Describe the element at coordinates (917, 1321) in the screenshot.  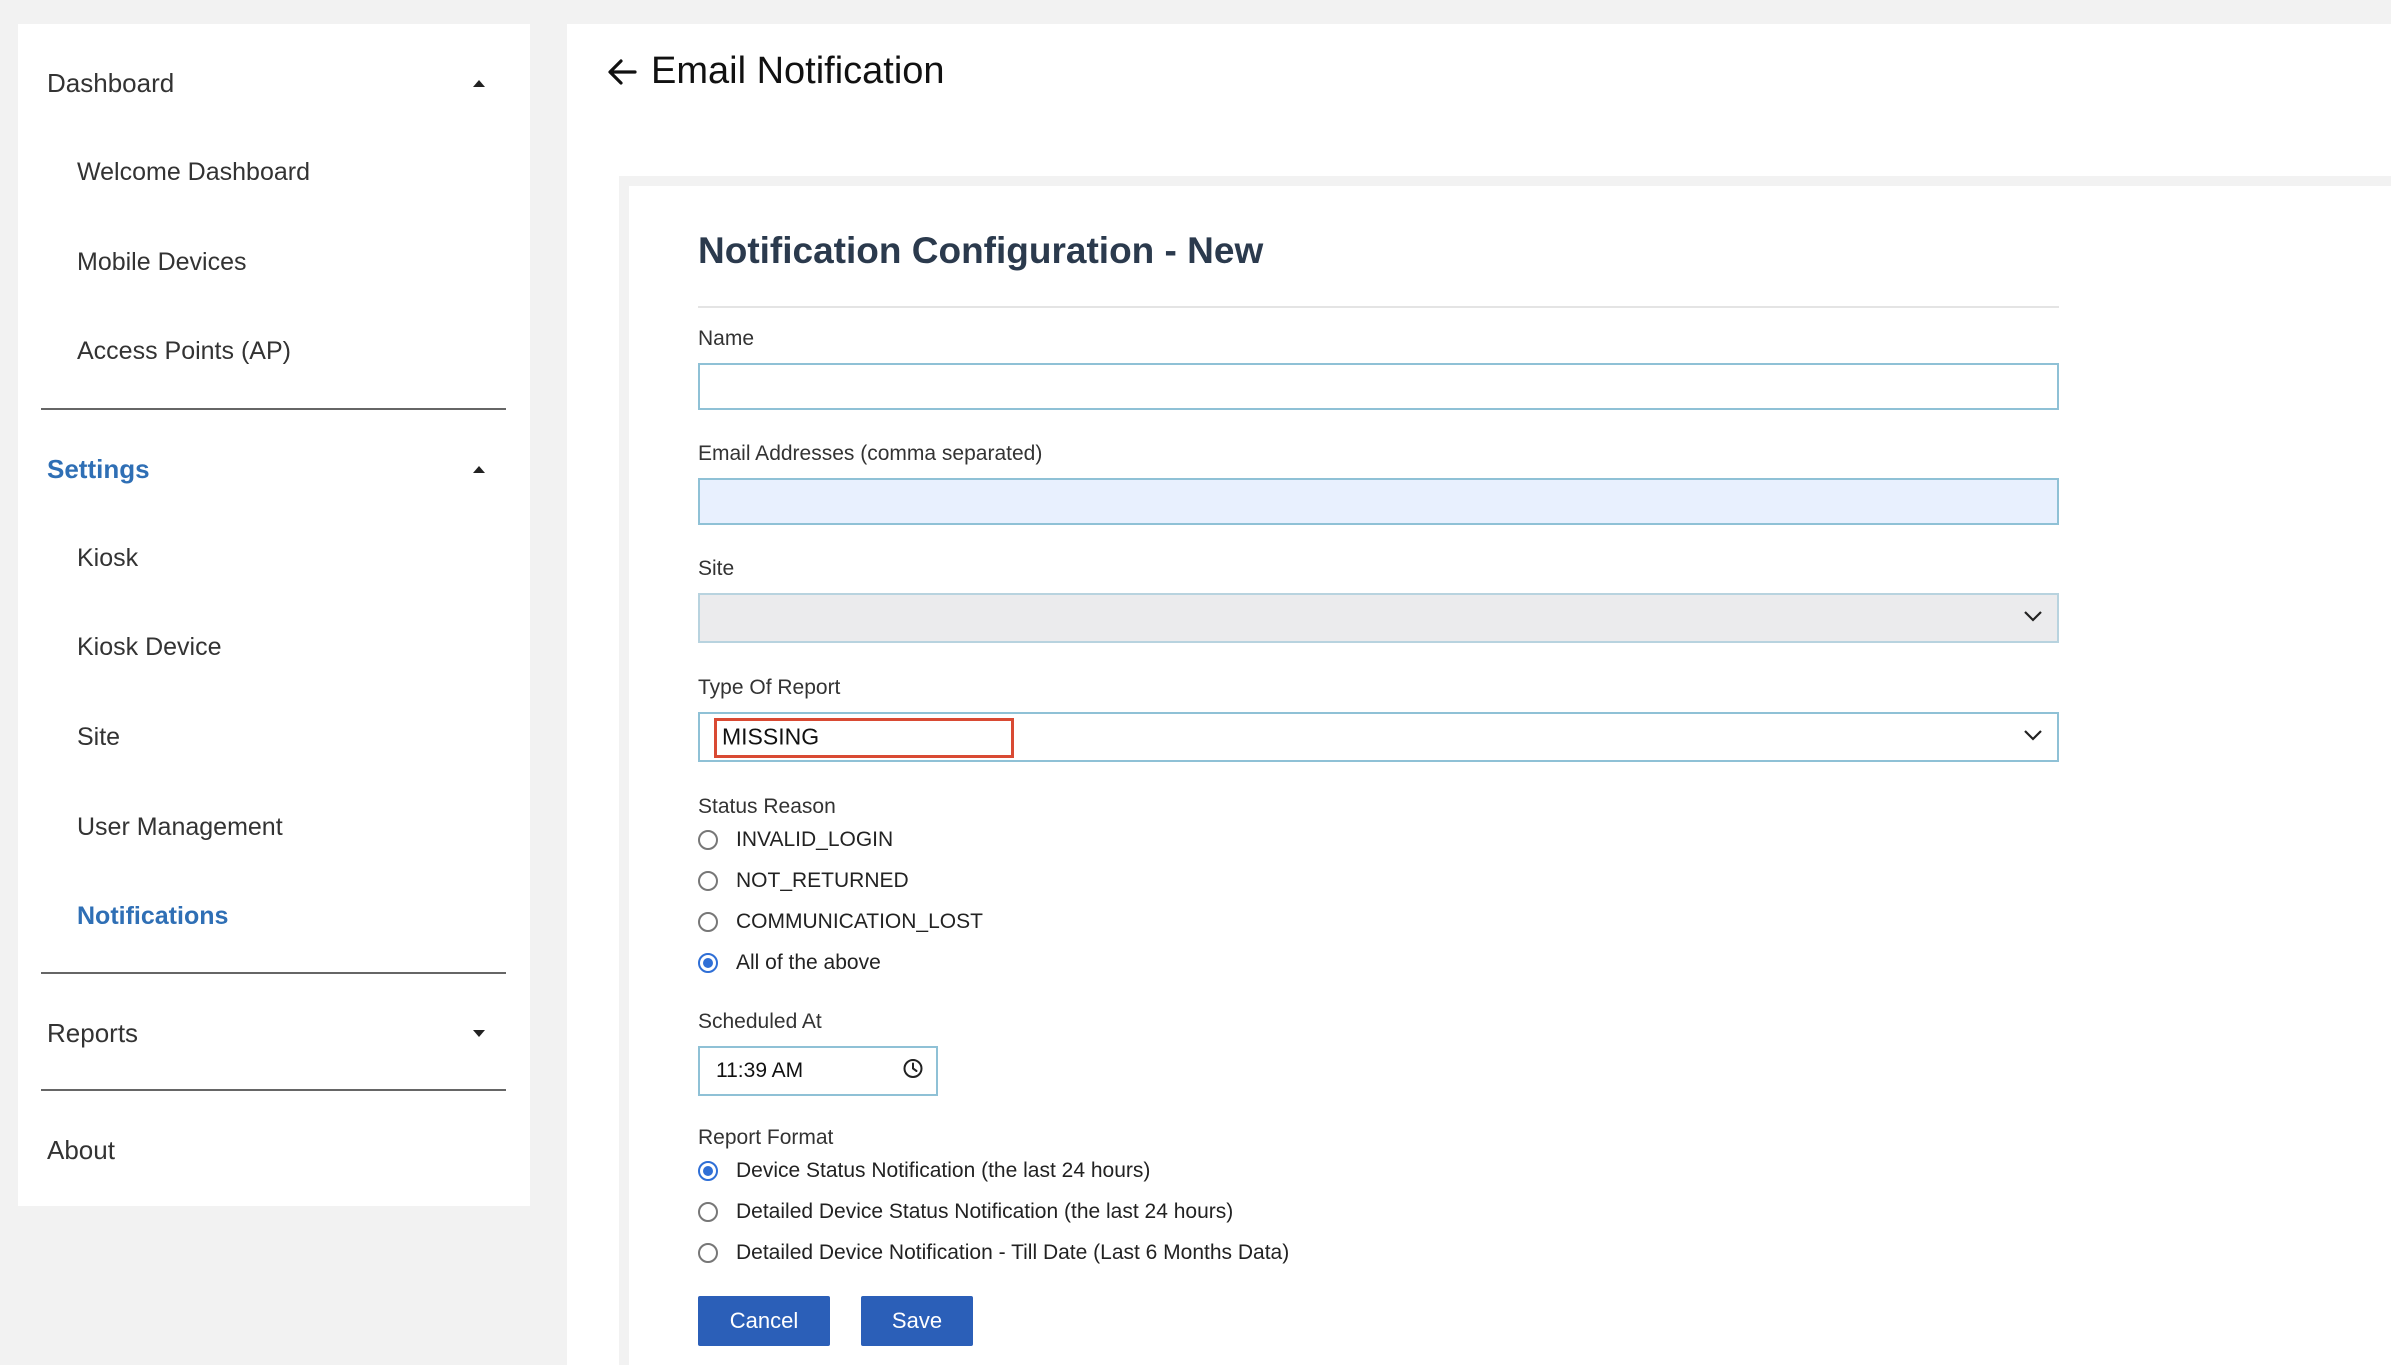
I see `save-button: Save` at that location.